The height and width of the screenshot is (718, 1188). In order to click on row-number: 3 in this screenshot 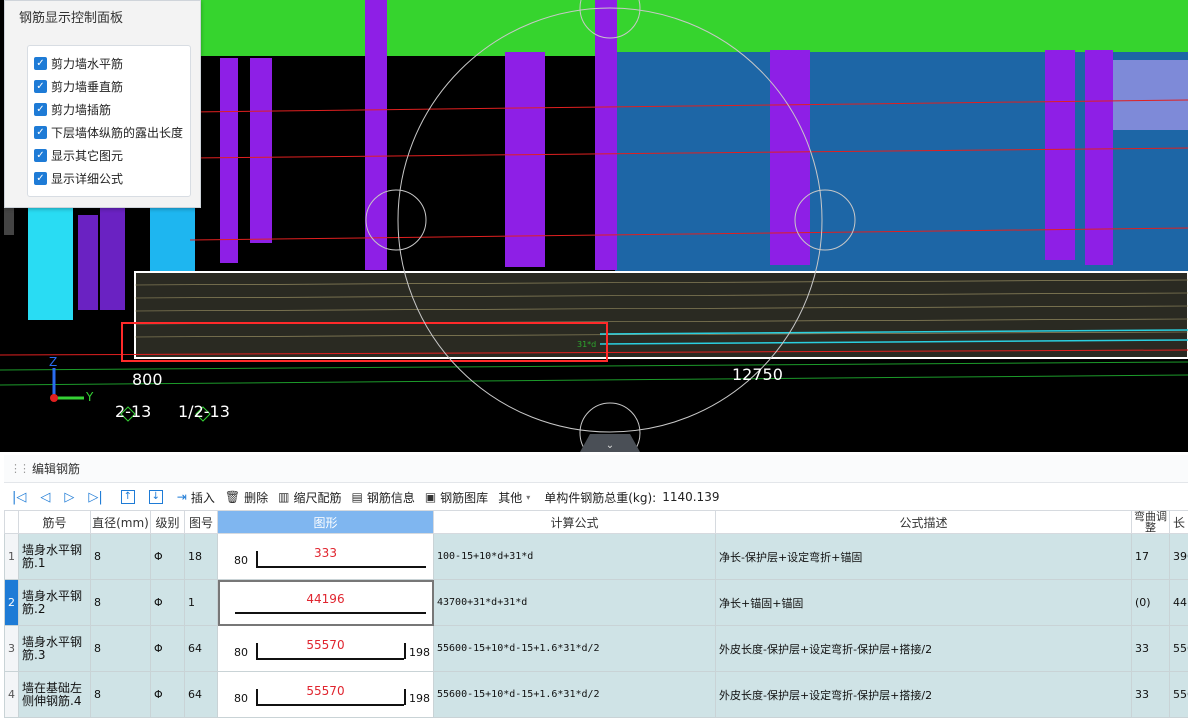, I will do `click(12, 649)`.